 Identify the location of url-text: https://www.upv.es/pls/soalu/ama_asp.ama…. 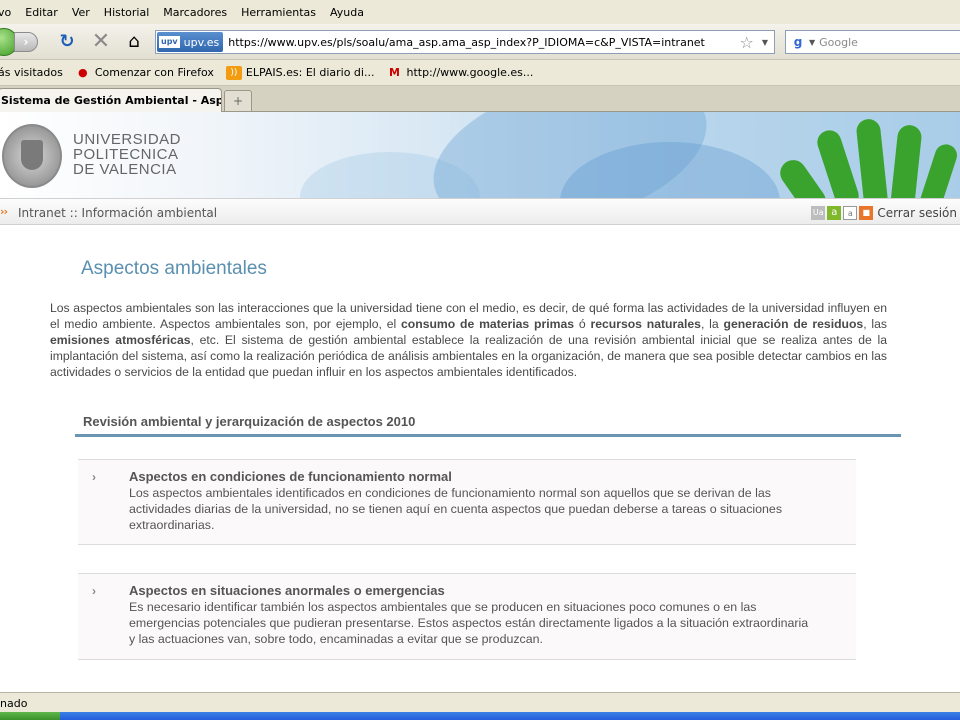
(483, 42).